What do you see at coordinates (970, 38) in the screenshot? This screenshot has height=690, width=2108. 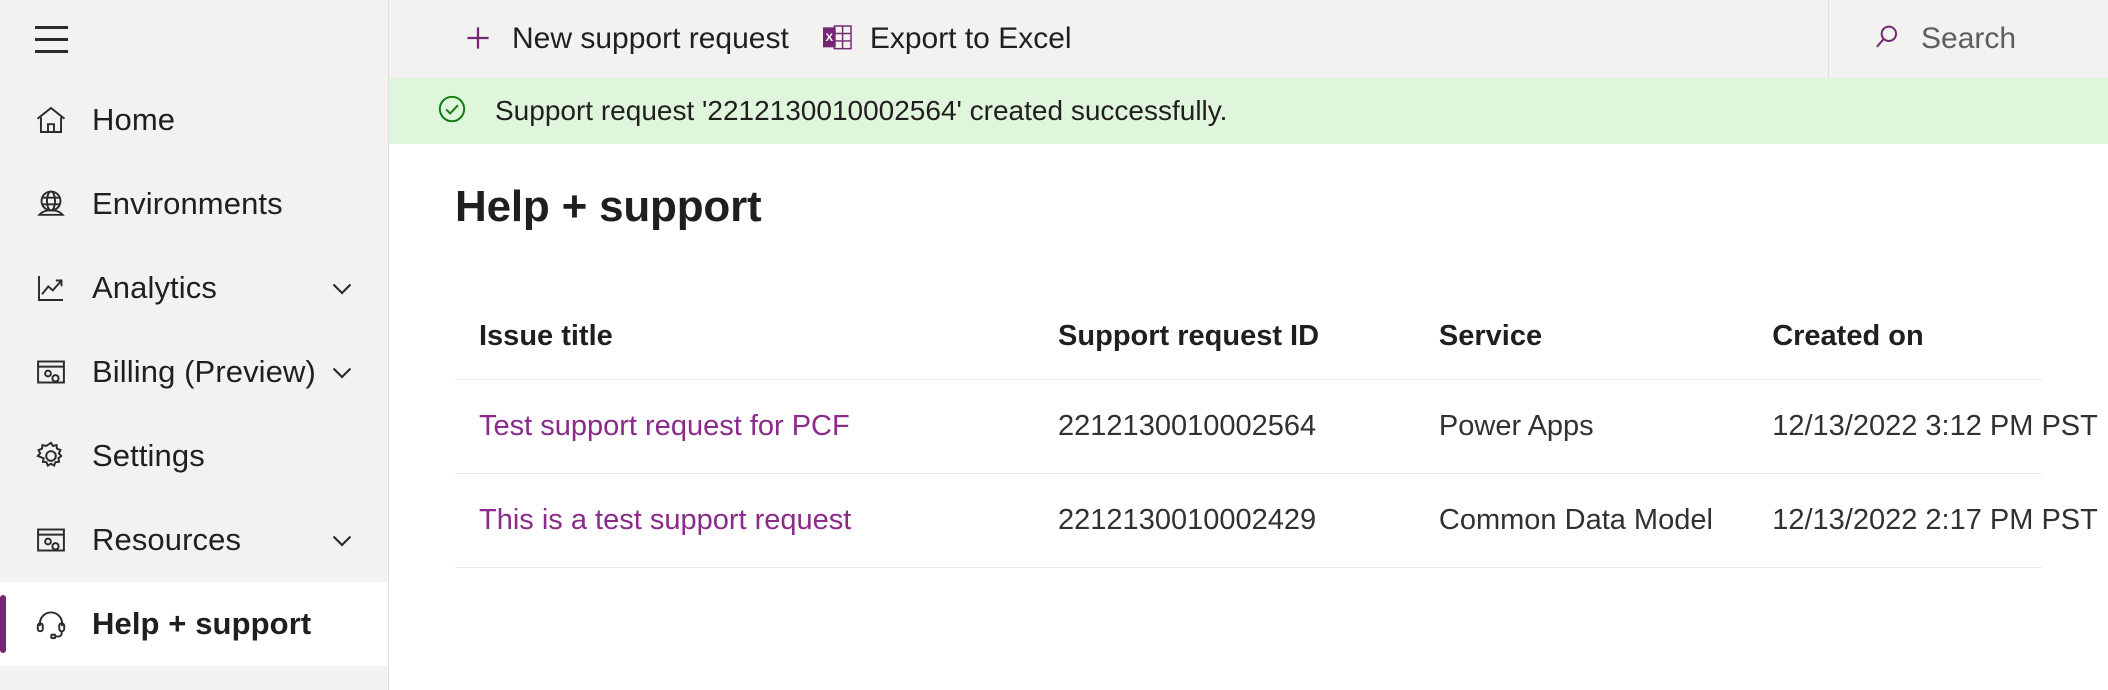 I see `export-to-excel-label: Export to Excel` at bounding box center [970, 38].